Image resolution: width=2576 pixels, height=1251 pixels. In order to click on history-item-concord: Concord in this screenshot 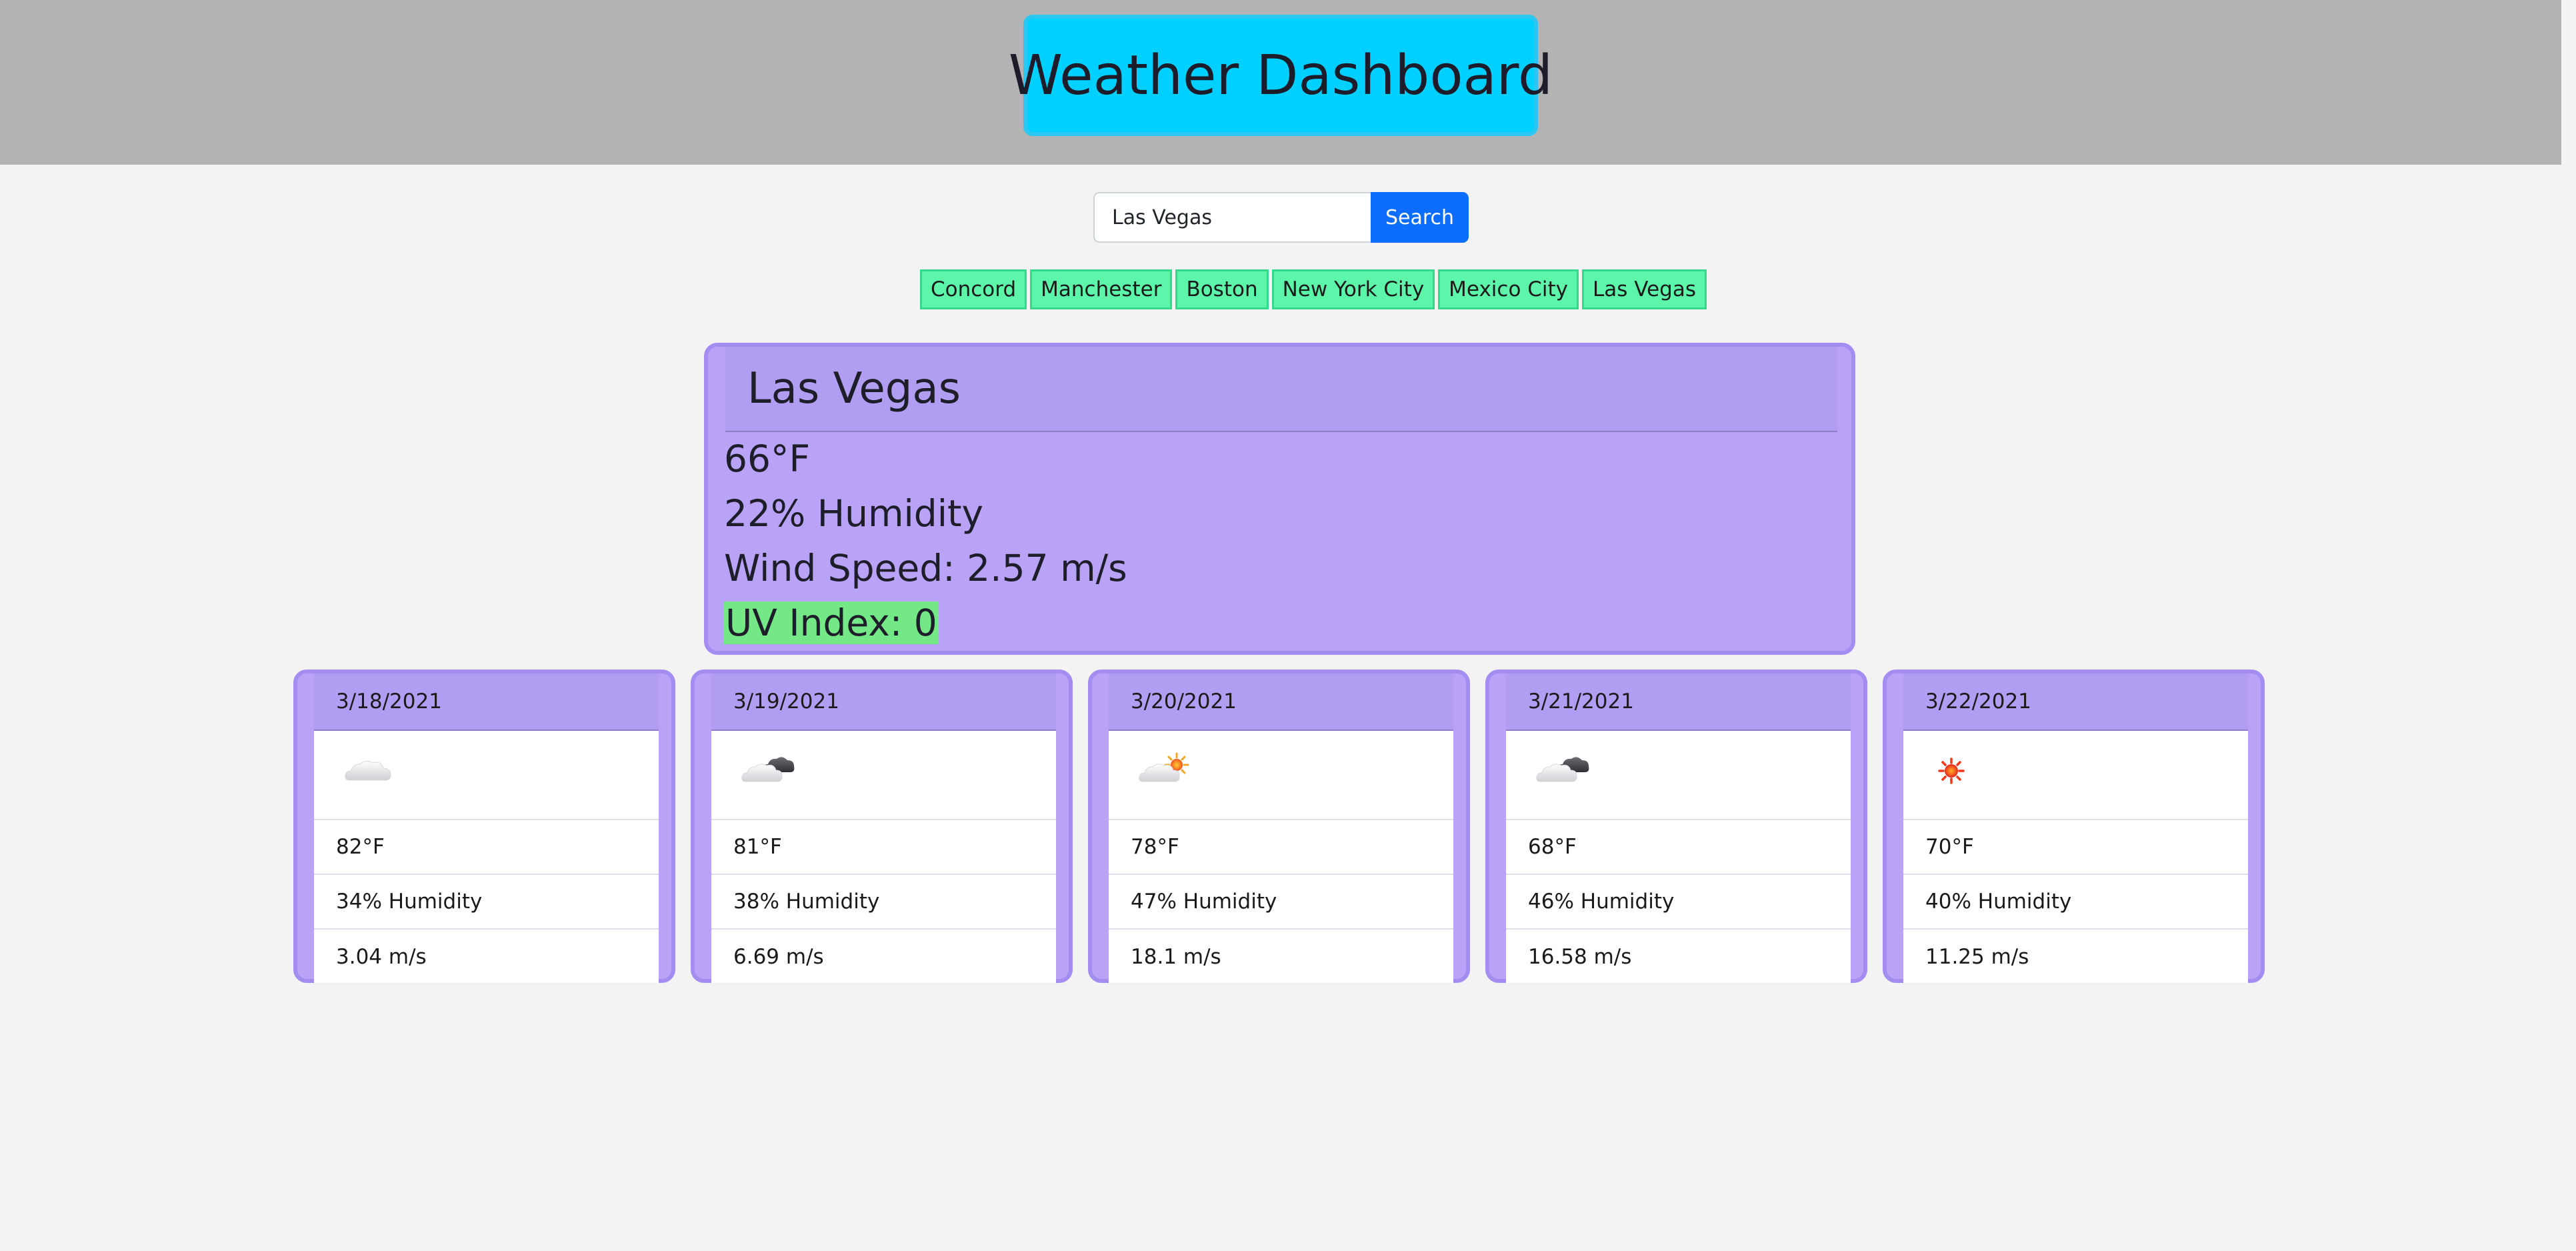, I will do `click(973, 289)`.